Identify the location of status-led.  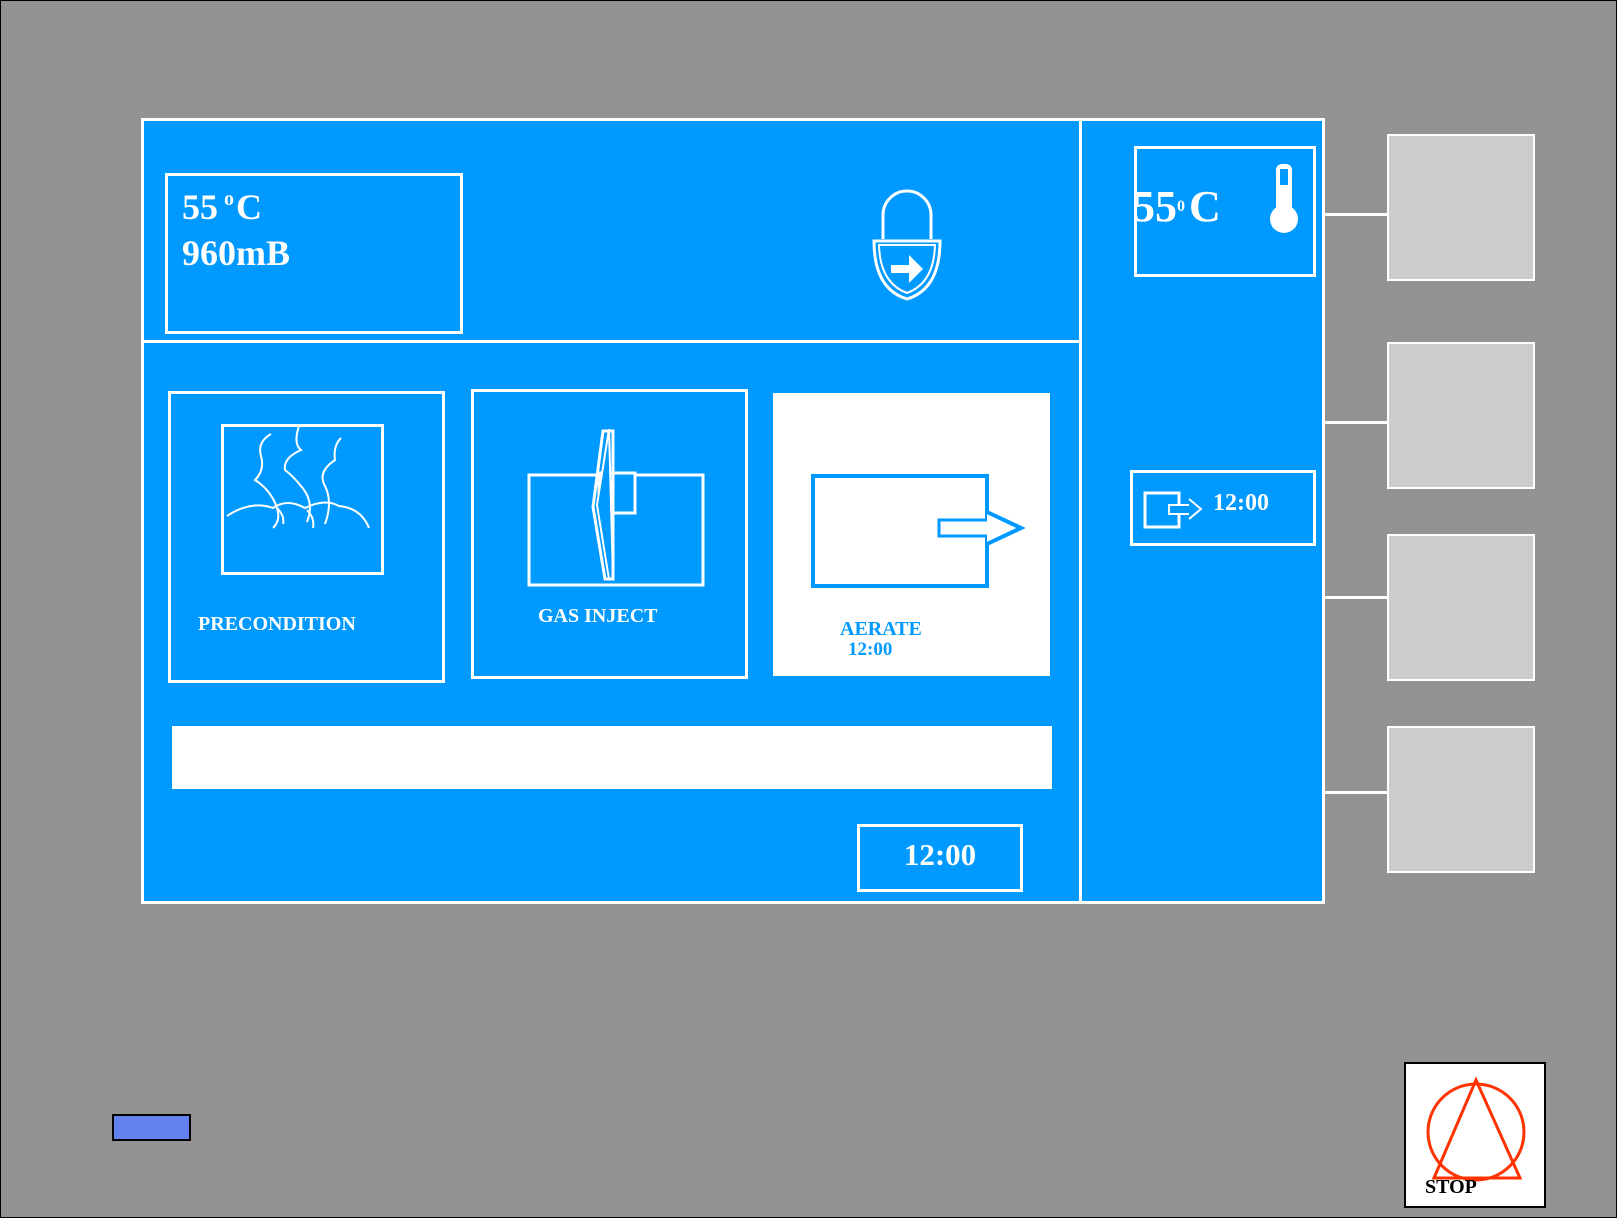
(151, 1127).